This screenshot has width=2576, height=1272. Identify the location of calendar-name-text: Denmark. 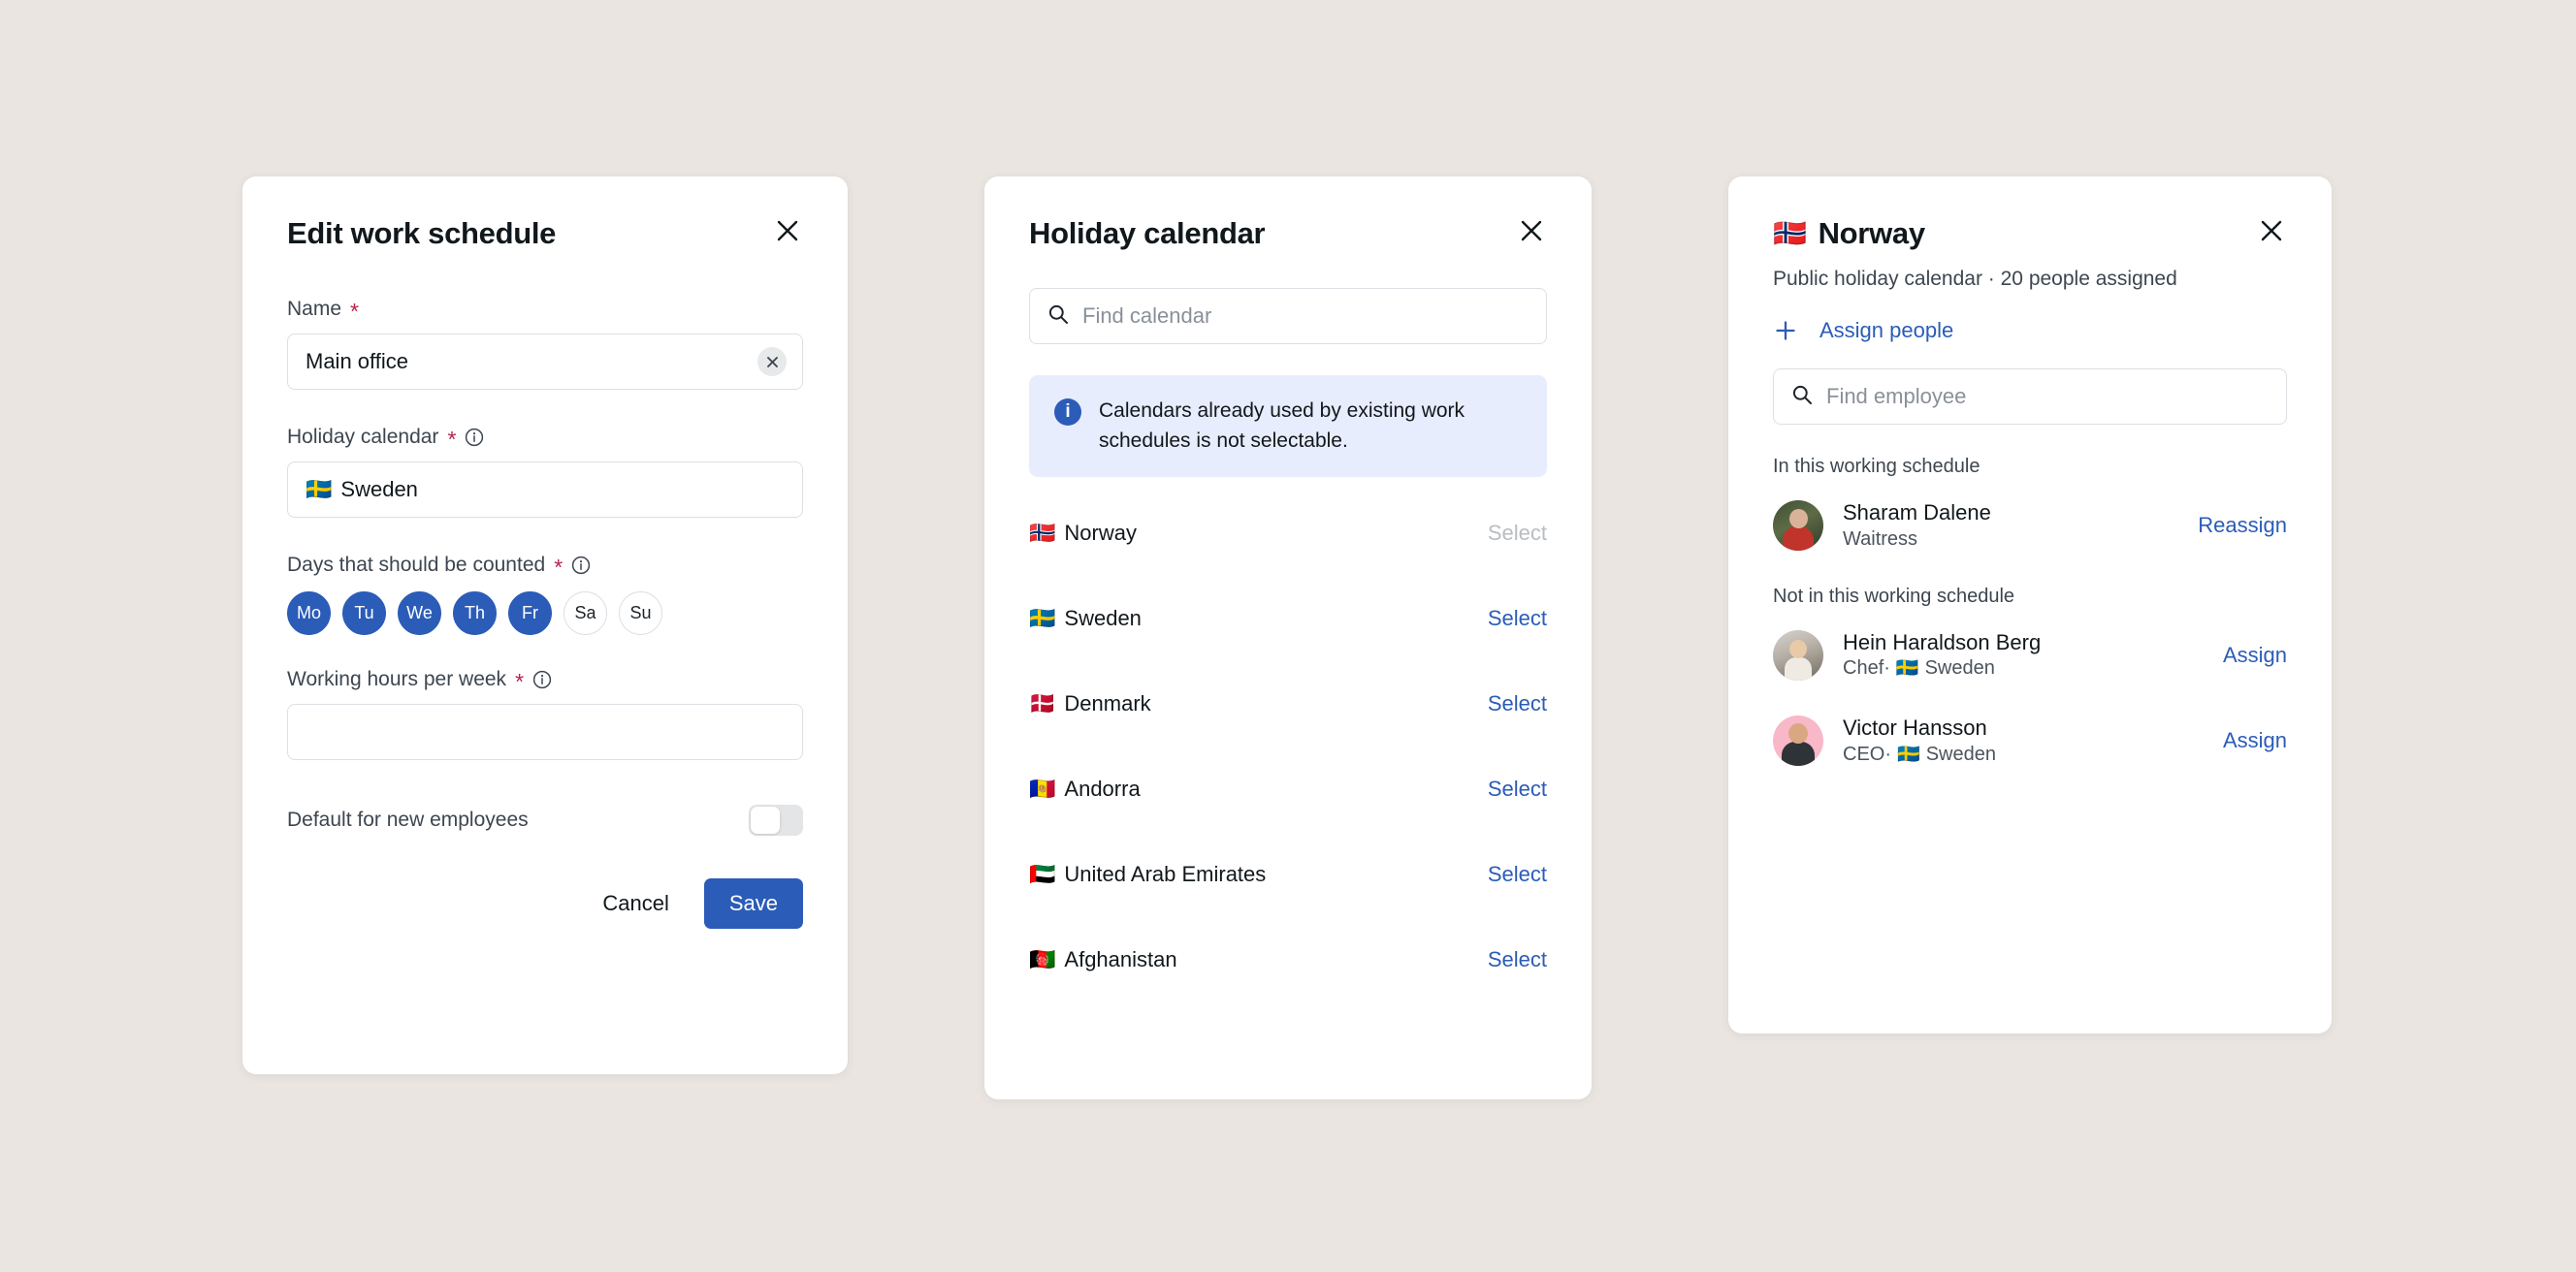
(1107, 703).